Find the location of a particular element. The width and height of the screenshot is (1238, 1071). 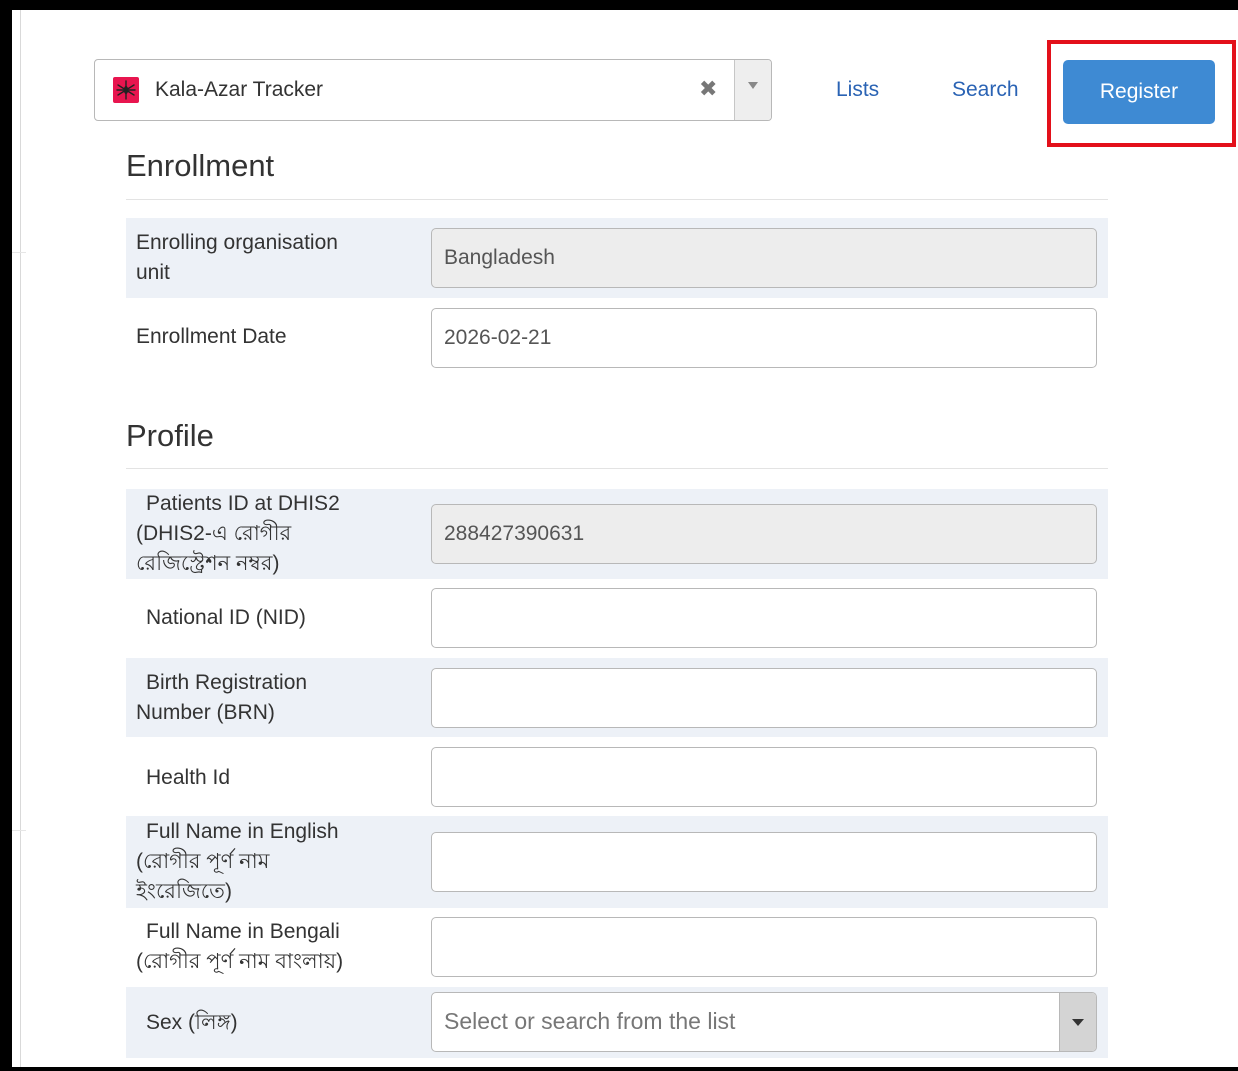

nid-row: National ID (NID) is located at coordinates (617, 618).